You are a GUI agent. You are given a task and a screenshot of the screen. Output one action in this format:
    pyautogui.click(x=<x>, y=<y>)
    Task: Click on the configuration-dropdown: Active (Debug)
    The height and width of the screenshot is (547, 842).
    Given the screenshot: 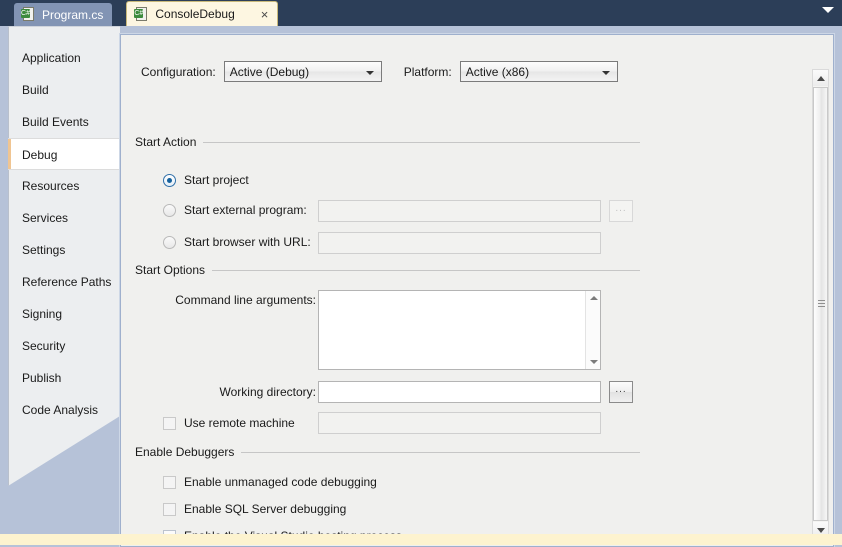 What is the action you would take?
    pyautogui.click(x=302, y=71)
    